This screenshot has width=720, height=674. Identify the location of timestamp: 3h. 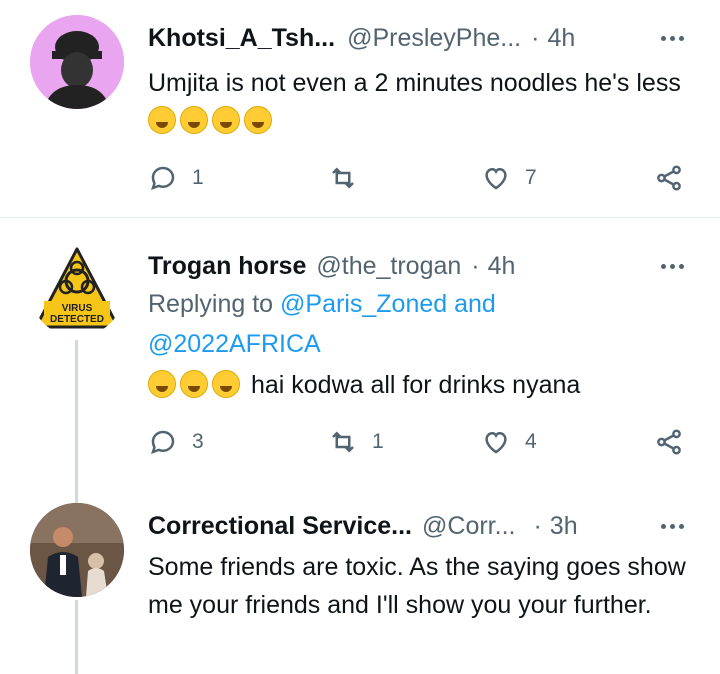
(564, 526).